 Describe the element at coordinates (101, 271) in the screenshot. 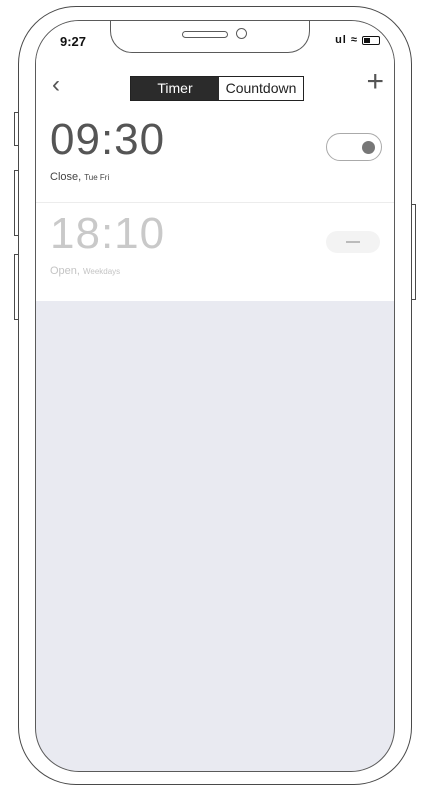

I see `timer-days: Weekdays` at that location.